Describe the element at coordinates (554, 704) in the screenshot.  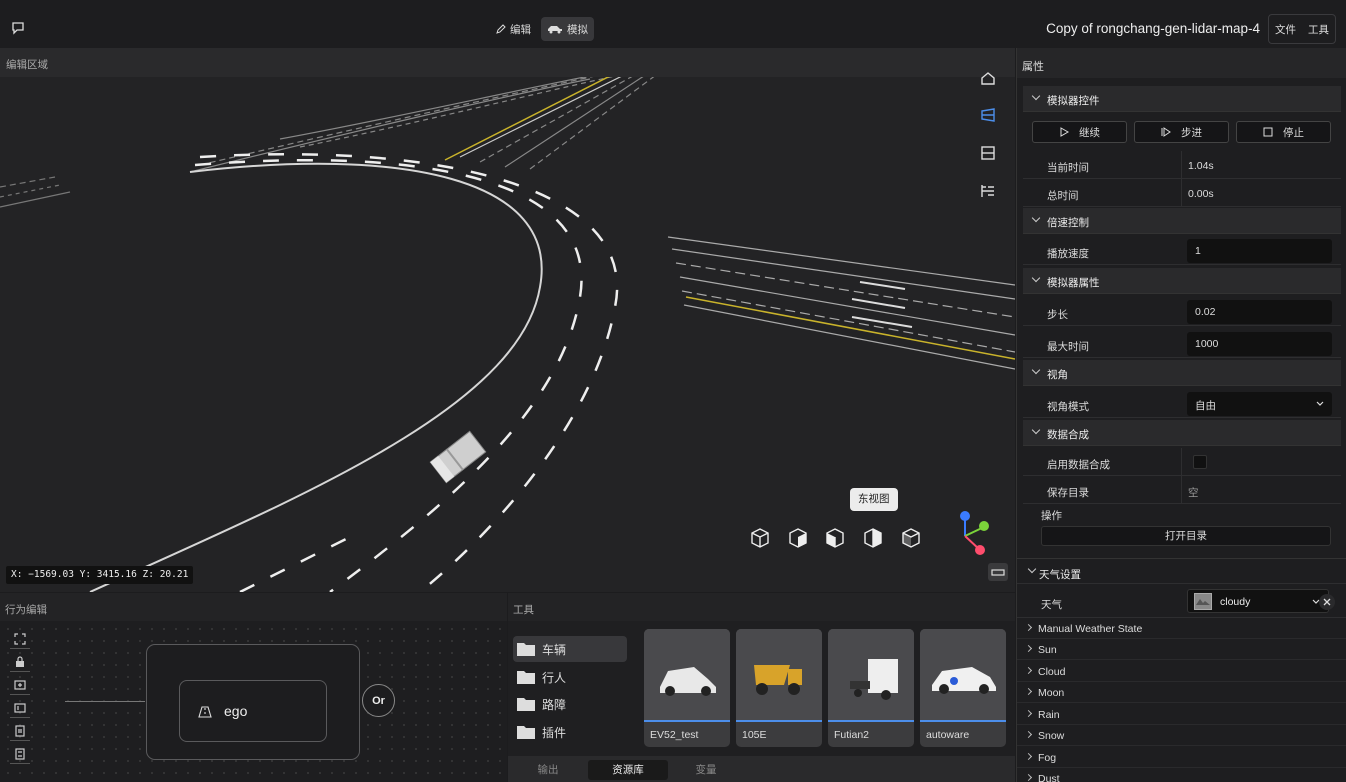
I see `folder-label: 路障` at that location.